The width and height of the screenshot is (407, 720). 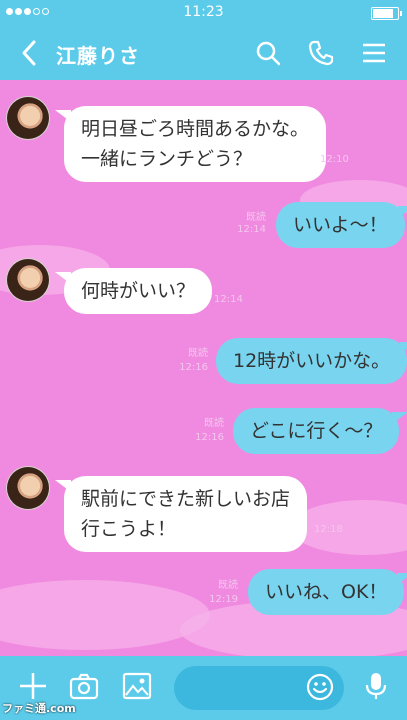 What do you see at coordinates (321, 53) in the screenshot?
I see `phone-icon` at bounding box center [321, 53].